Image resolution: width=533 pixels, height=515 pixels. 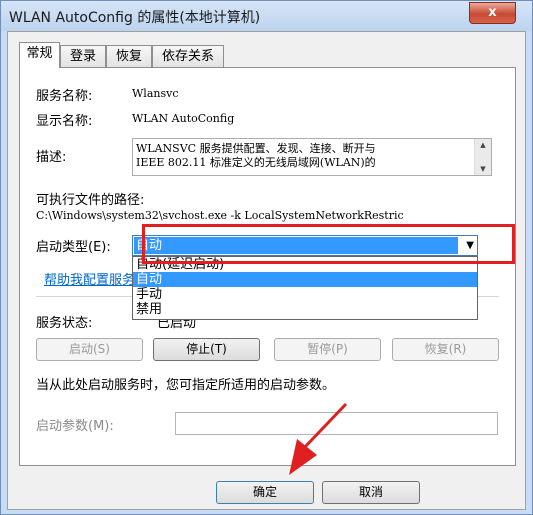 I want to click on ok-button: 确定, so click(x=265, y=492).